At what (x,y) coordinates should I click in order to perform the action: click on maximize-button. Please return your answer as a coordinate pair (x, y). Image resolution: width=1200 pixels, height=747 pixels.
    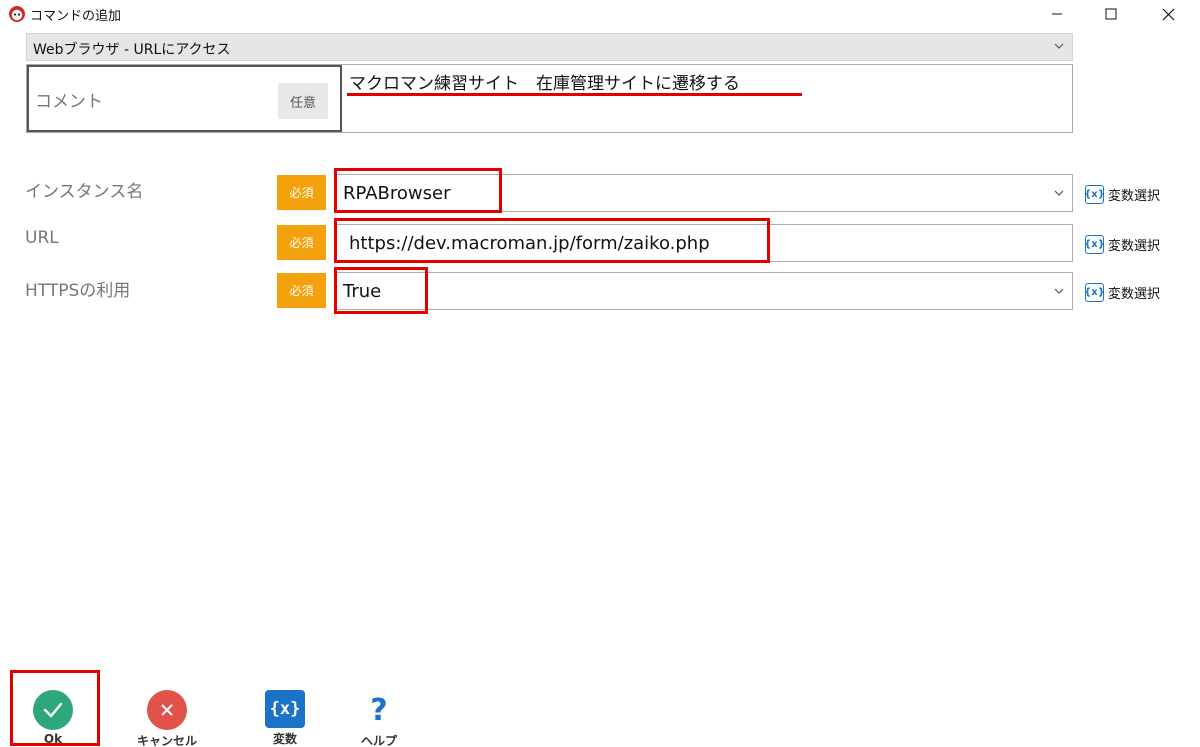
    Looking at the image, I should click on (1111, 14).